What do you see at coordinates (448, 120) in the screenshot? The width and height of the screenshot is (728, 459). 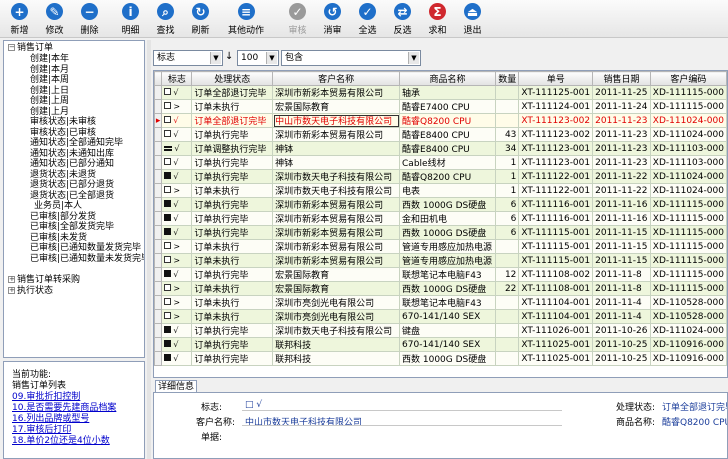 I see `product-cell: 酷睿Q8200 CPU` at bounding box center [448, 120].